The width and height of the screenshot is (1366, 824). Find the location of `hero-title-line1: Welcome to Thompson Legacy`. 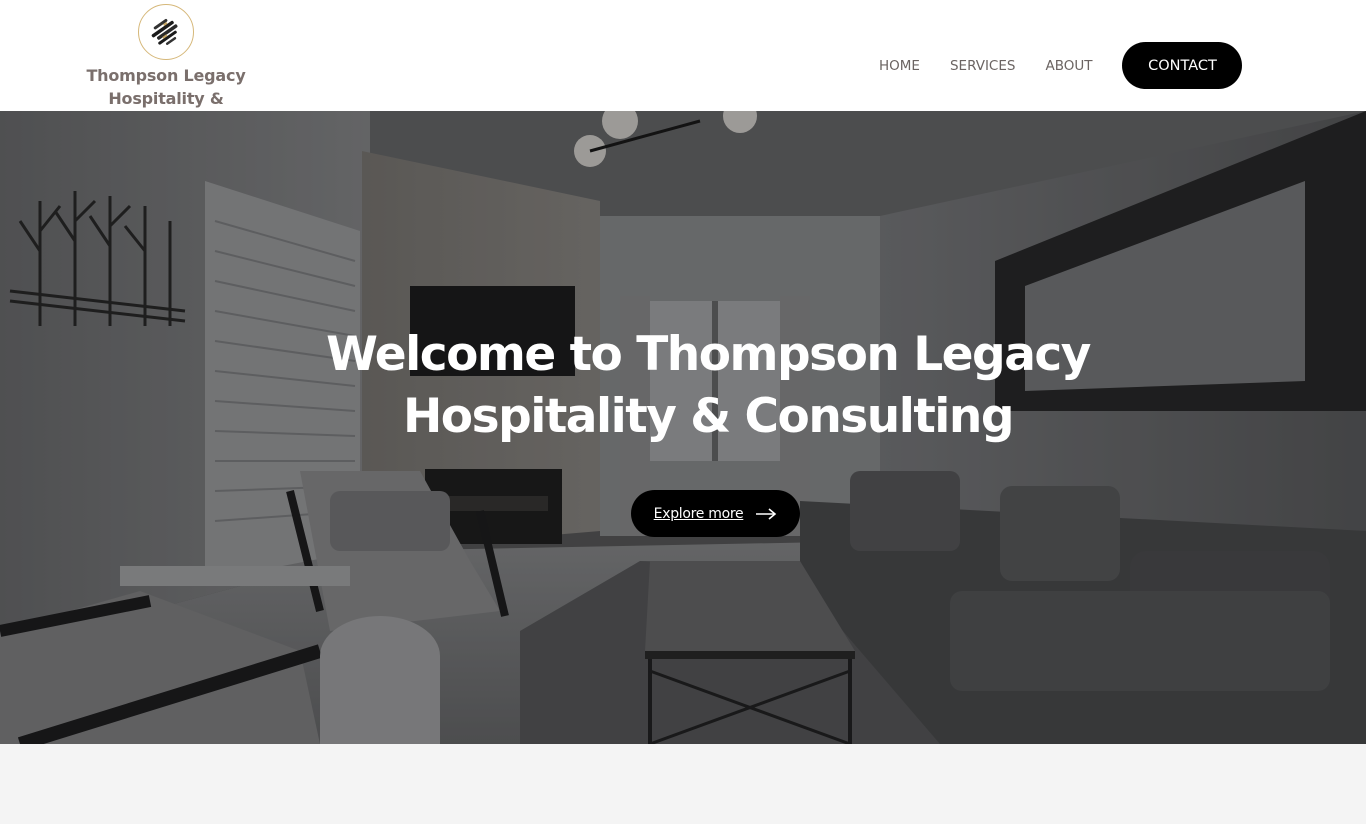

hero-title-line1: Welcome to Thompson Legacy is located at coordinates (708, 354).